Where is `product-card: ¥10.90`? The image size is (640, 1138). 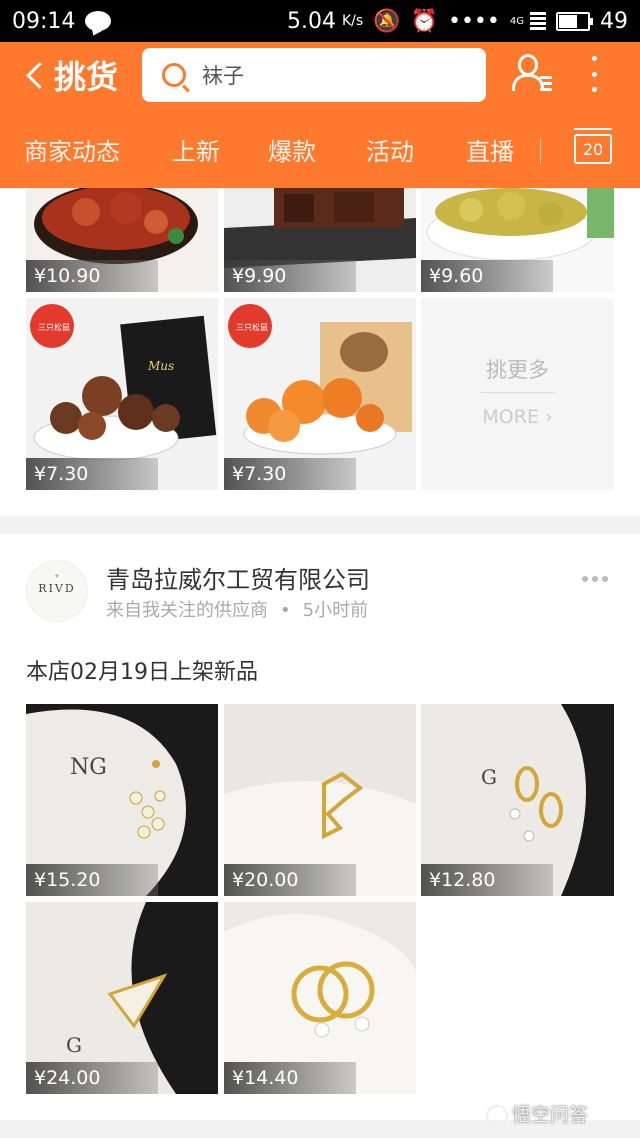 product-card: ¥10.90 is located at coordinates (122, 240).